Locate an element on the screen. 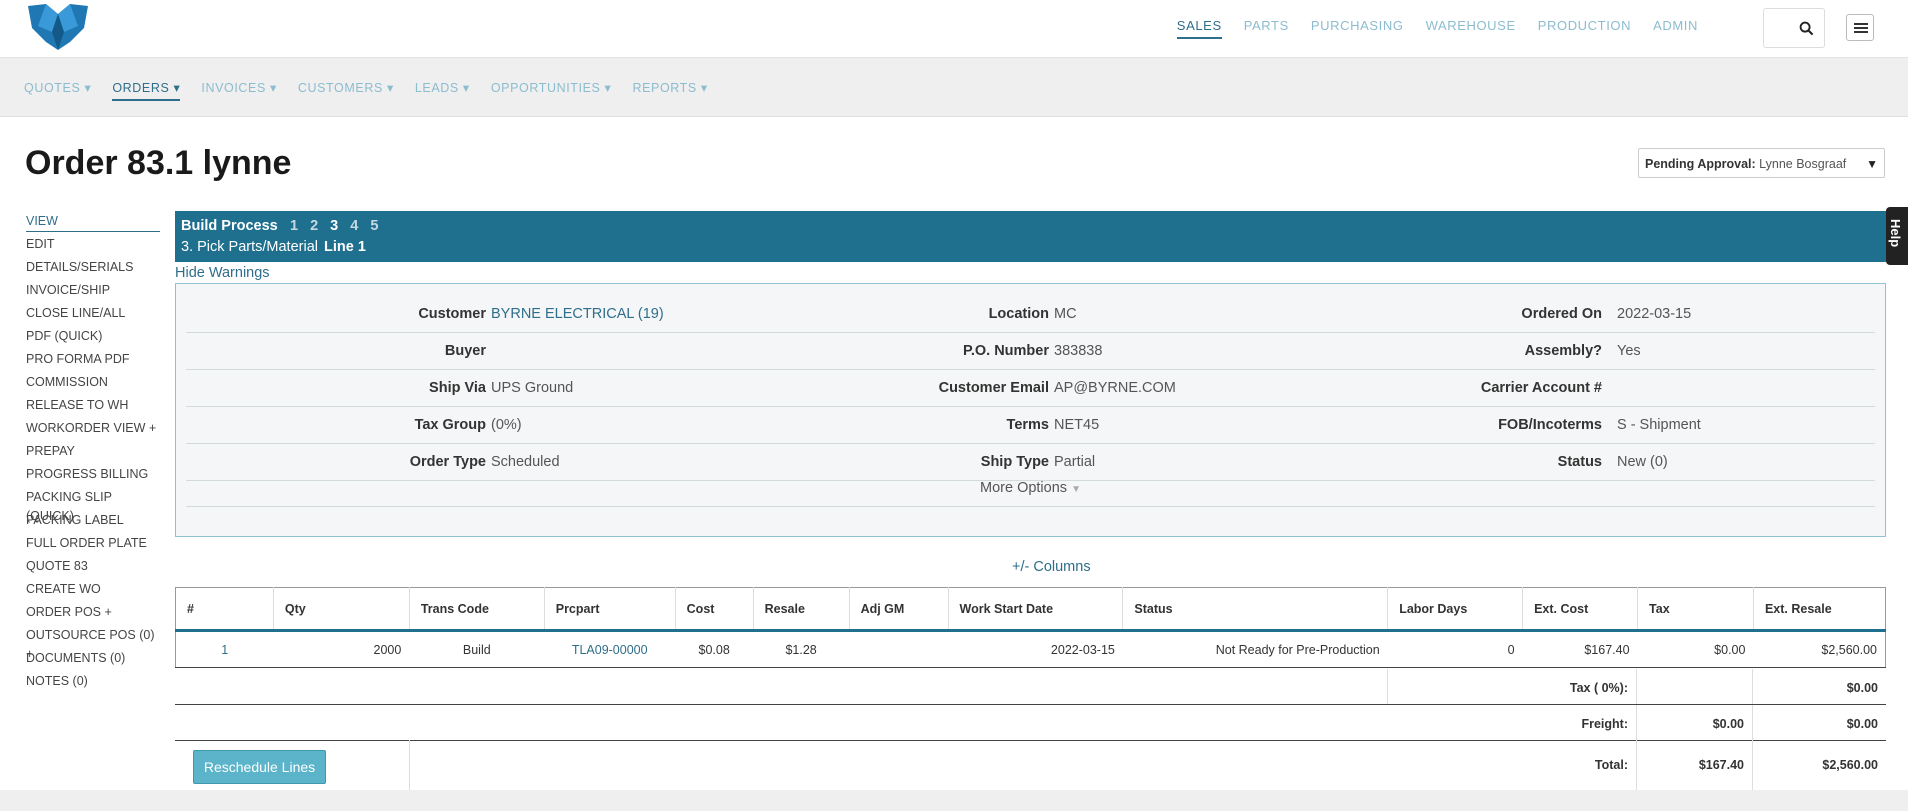 The width and height of the screenshot is (1908, 811). build-step: 5 is located at coordinates (374, 226).